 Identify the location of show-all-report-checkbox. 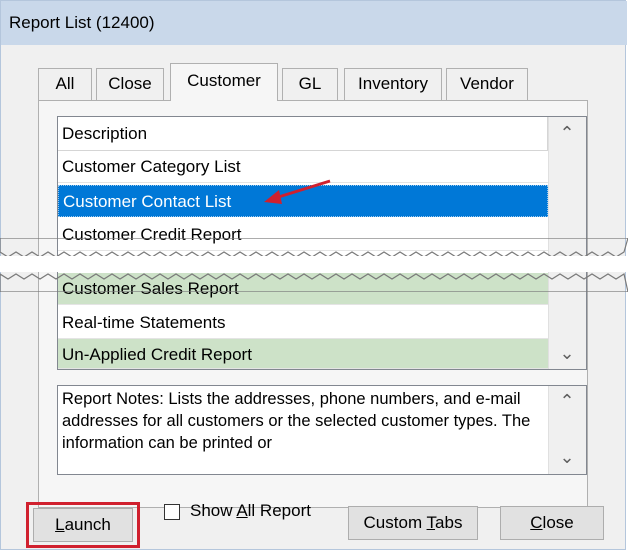
(172, 512).